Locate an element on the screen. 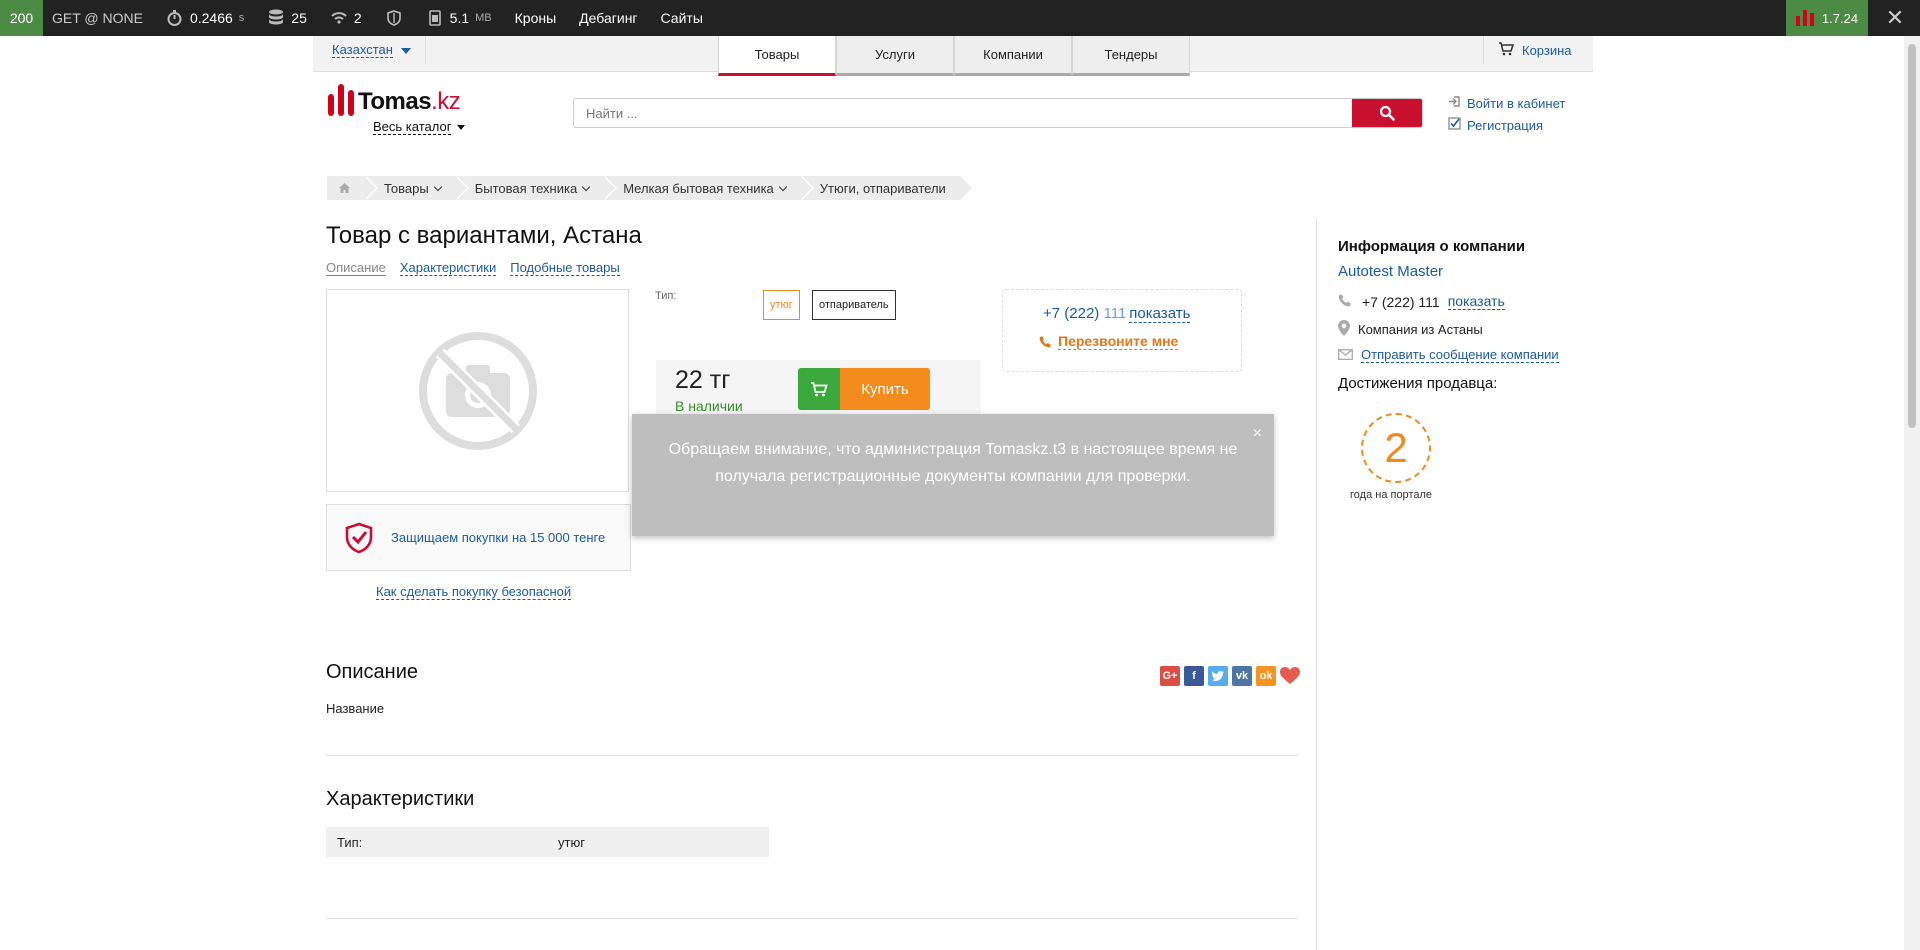  memory-panel: 5.1 MB is located at coordinates (459, 18).